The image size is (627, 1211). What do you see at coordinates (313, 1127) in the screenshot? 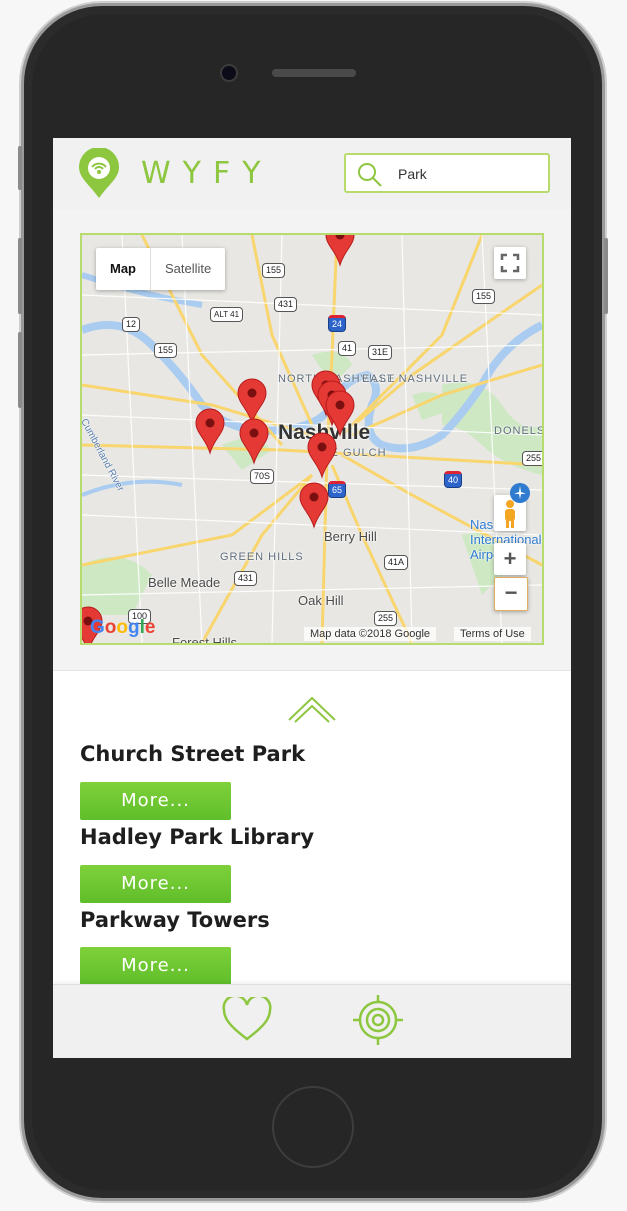
I see `home-button` at bounding box center [313, 1127].